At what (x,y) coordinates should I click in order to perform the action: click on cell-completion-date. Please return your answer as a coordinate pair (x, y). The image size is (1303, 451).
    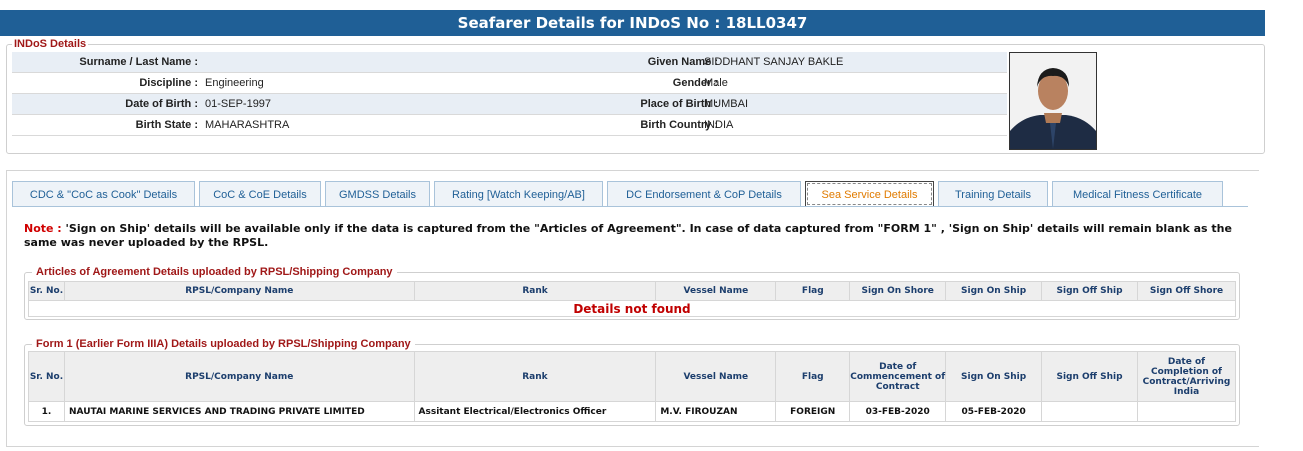
    Looking at the image, I should click on (1186, 411).